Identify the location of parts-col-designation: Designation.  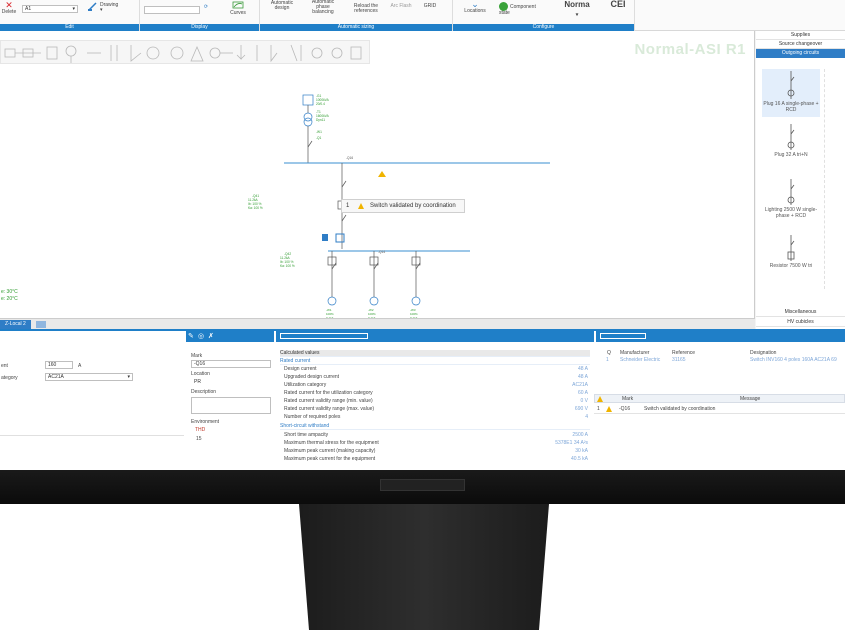
(763, 353).